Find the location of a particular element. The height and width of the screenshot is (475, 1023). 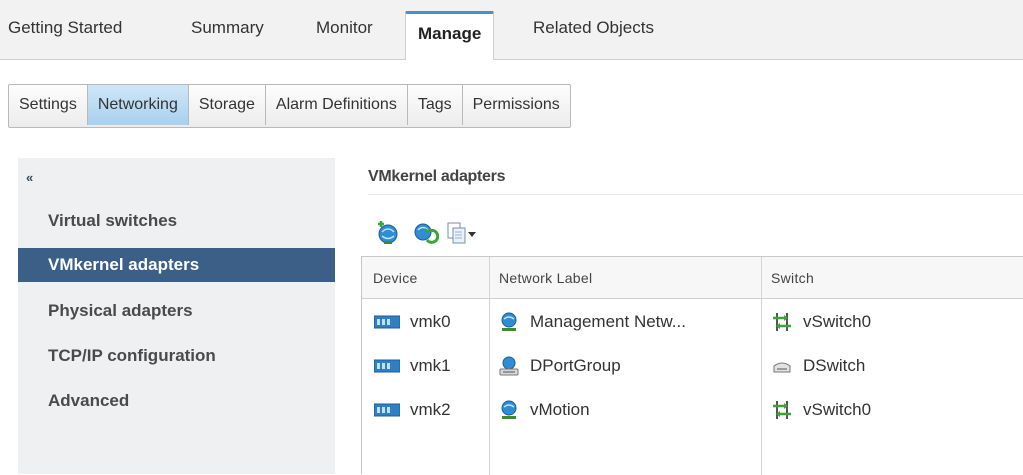

network-label: DPortGroup is located at coordinates (575, 365).